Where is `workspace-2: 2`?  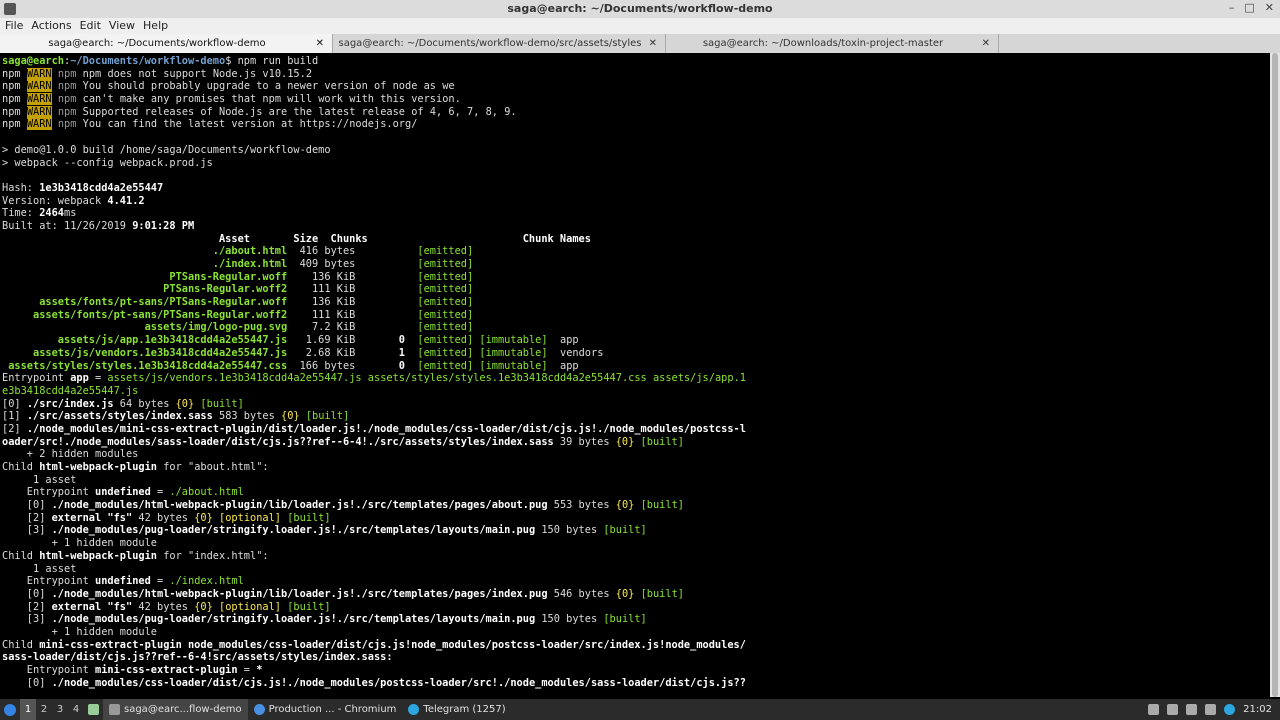
workspace-2: 2 is located at coordinates (44, 709).